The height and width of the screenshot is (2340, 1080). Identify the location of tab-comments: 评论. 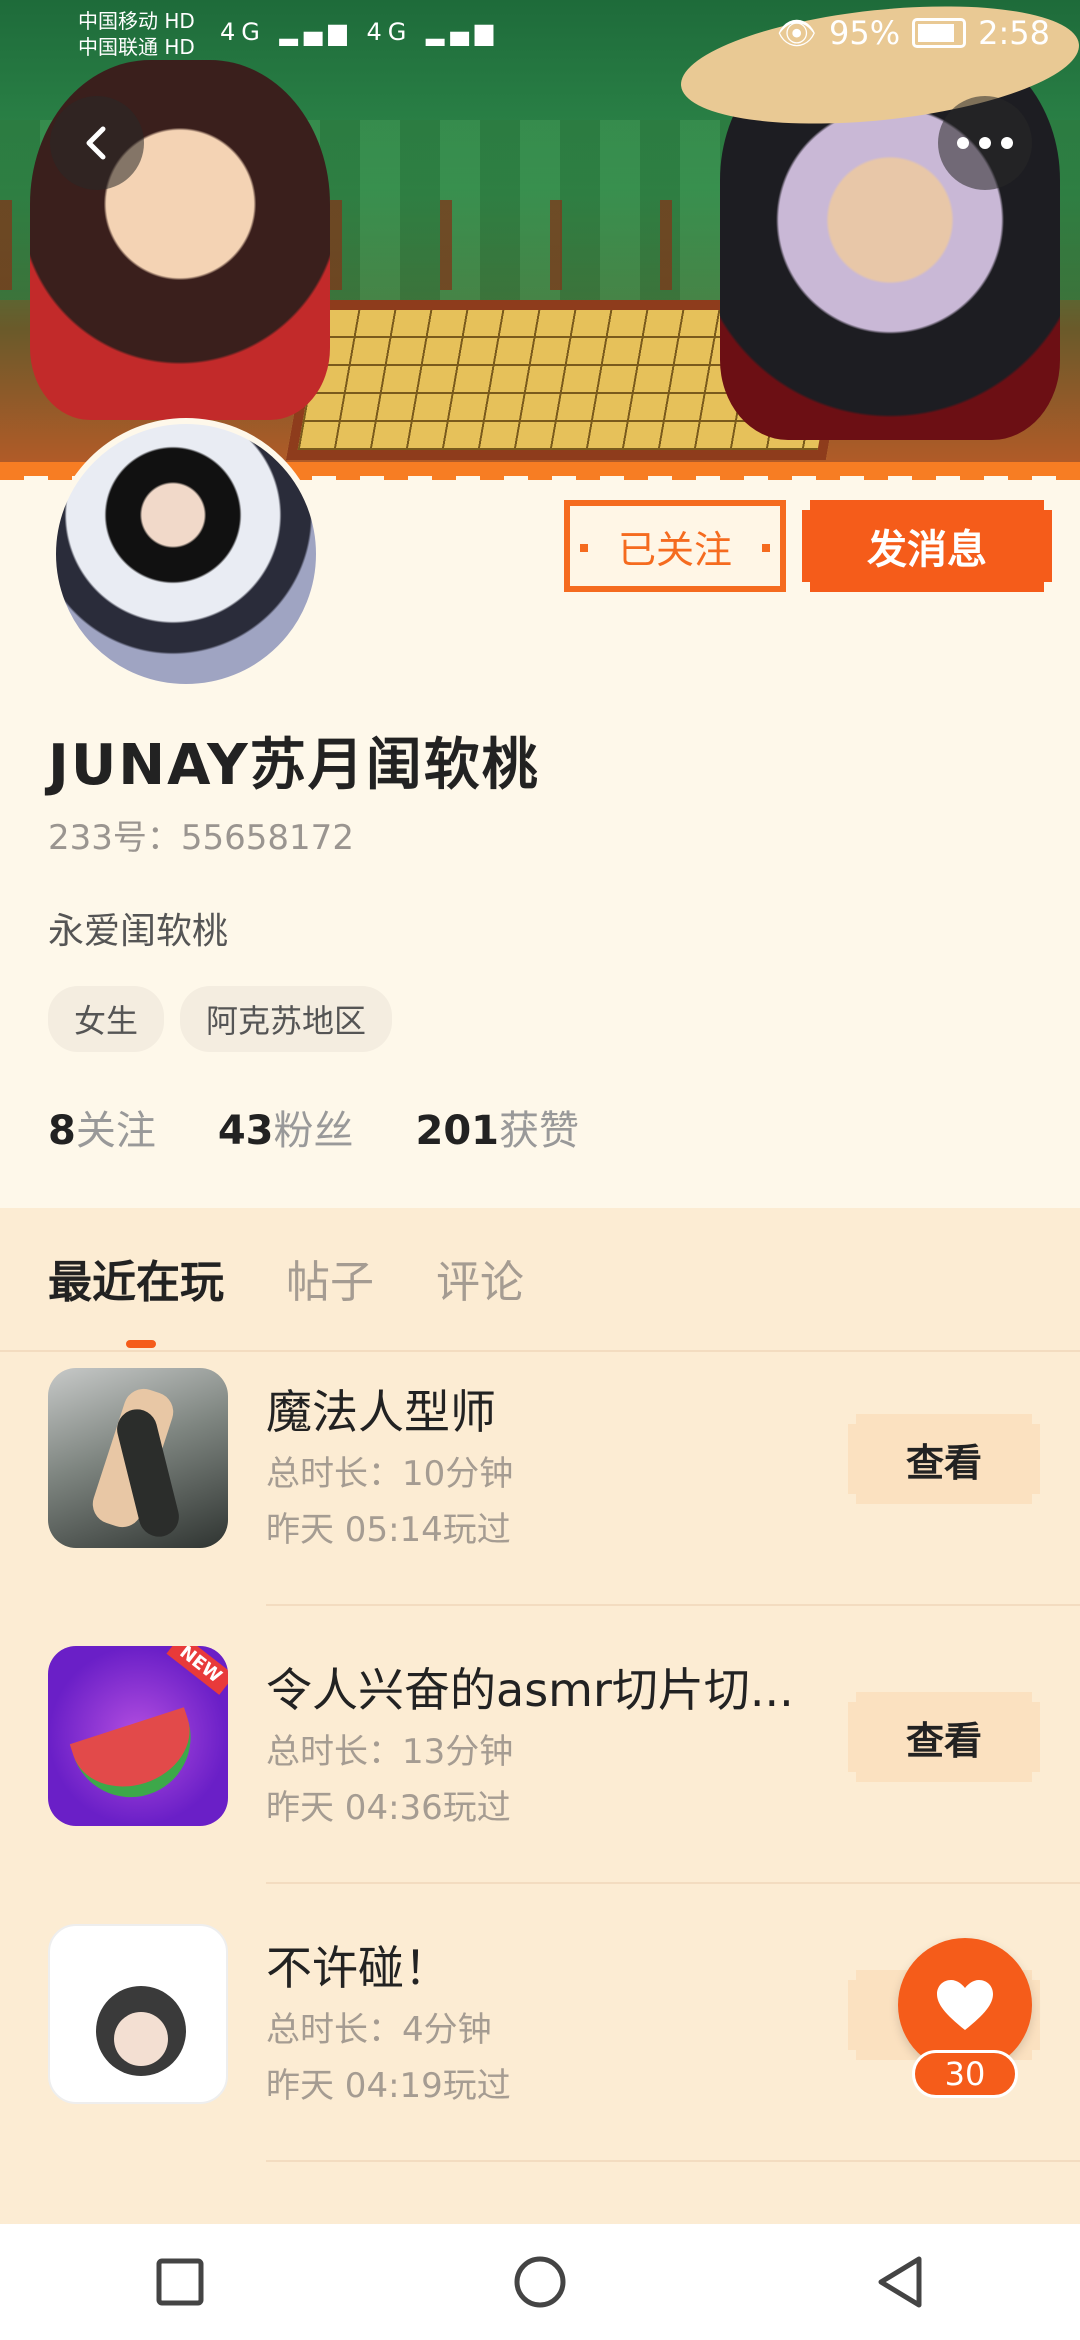
(480, 1278).